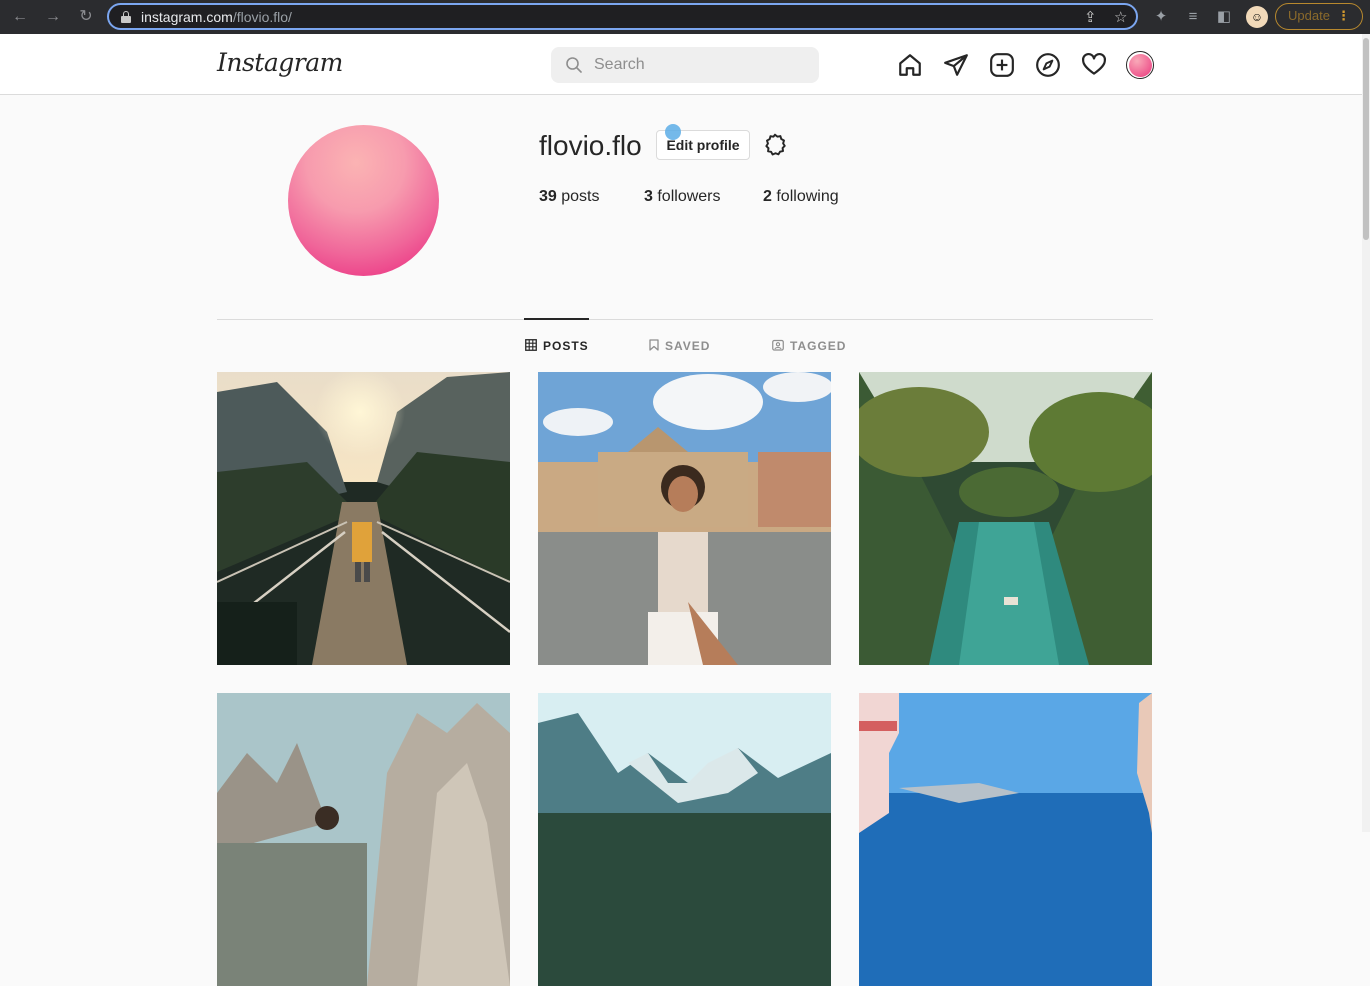 The height and width of the screenshot is (986, 1370). What do you see at coordinates (682, 197) in the screenshot?
I see `followers-stat: 3 followers` at bounding box center [682, 197].